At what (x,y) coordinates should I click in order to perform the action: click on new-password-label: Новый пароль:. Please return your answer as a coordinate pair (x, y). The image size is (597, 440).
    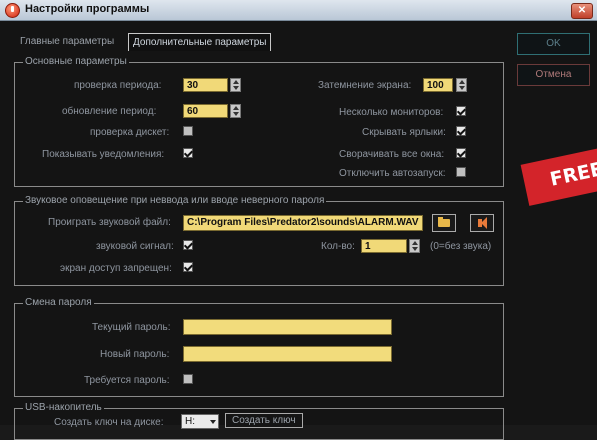
    Looking at the image, I should click on (135, 354).